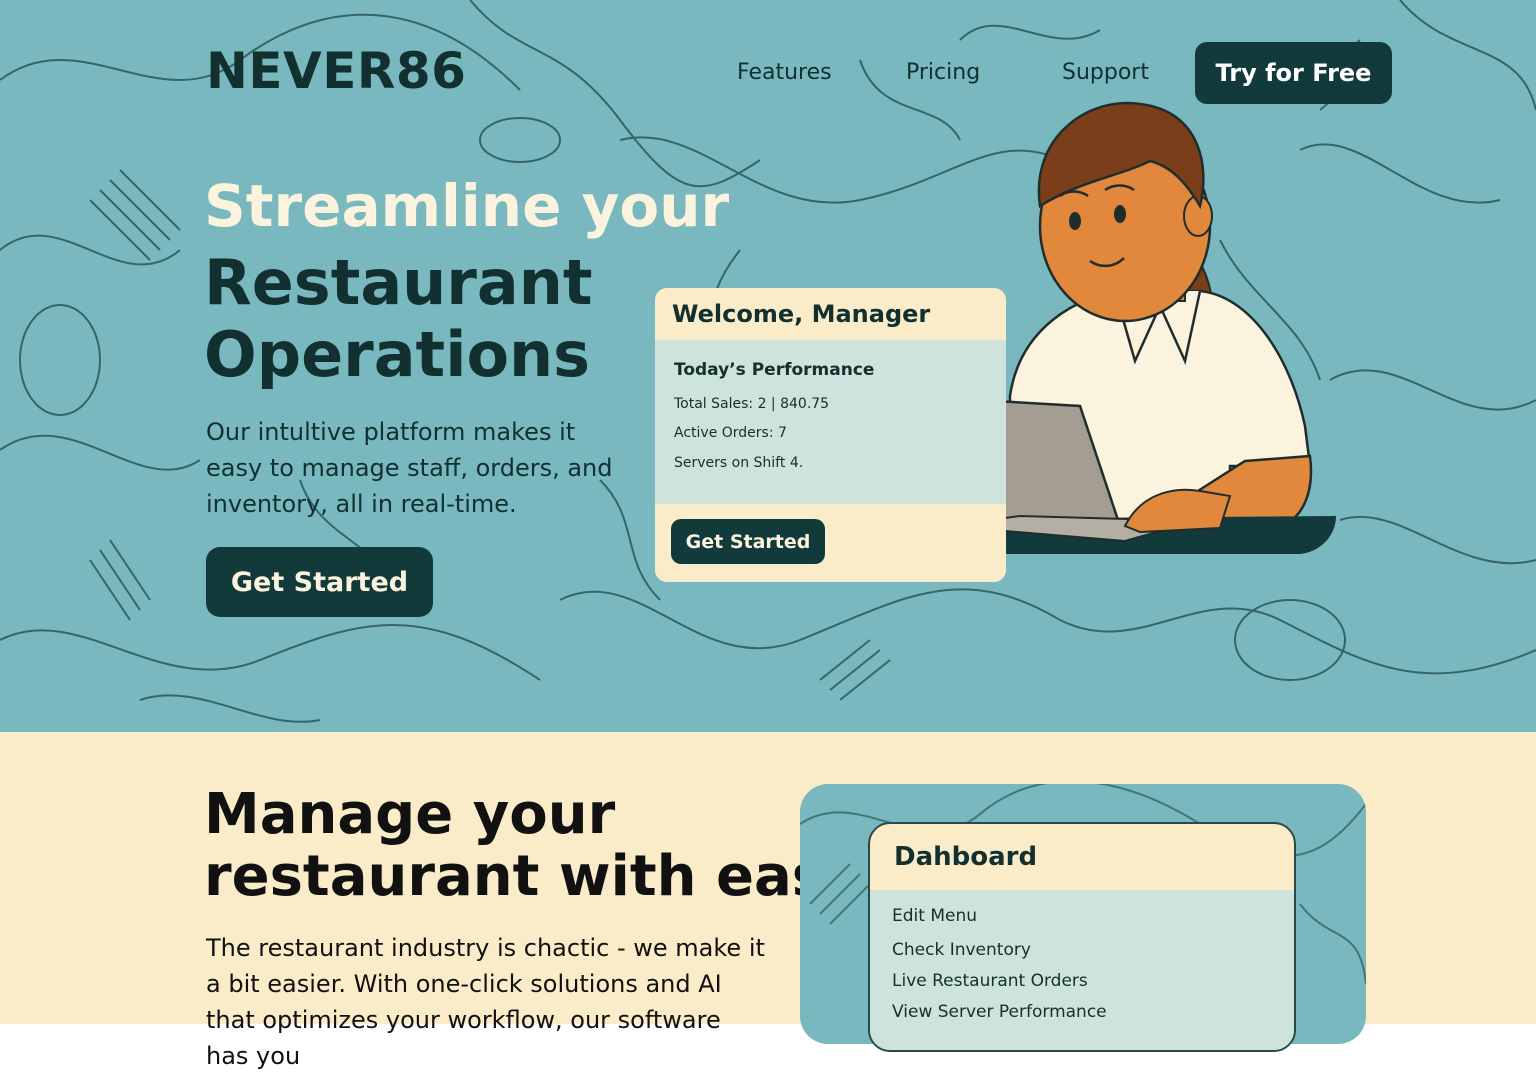 The height and width of the screenshot is (1074, 1536). What do you see at coordinates (467, 206) in the screenshot?
I see `hero-headline-light: Streamline your` at bounding box center [467, 206].